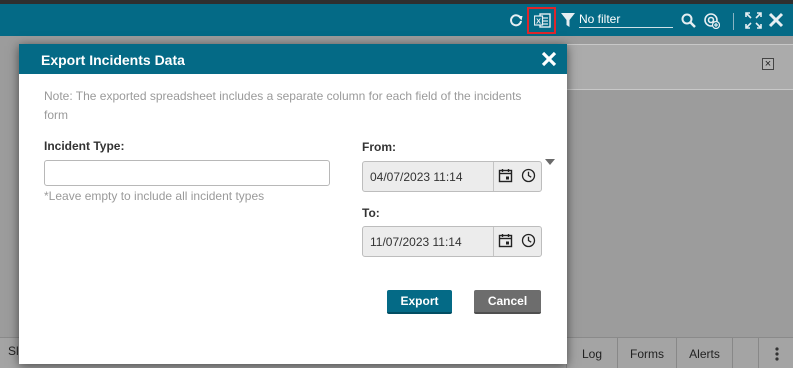 The width and height of the screenshot is (793, 368). What do you see at coordinates (768, 64) in the screenshot?
I see `panel-close-icon: ×` at bounding box center [768, 64].